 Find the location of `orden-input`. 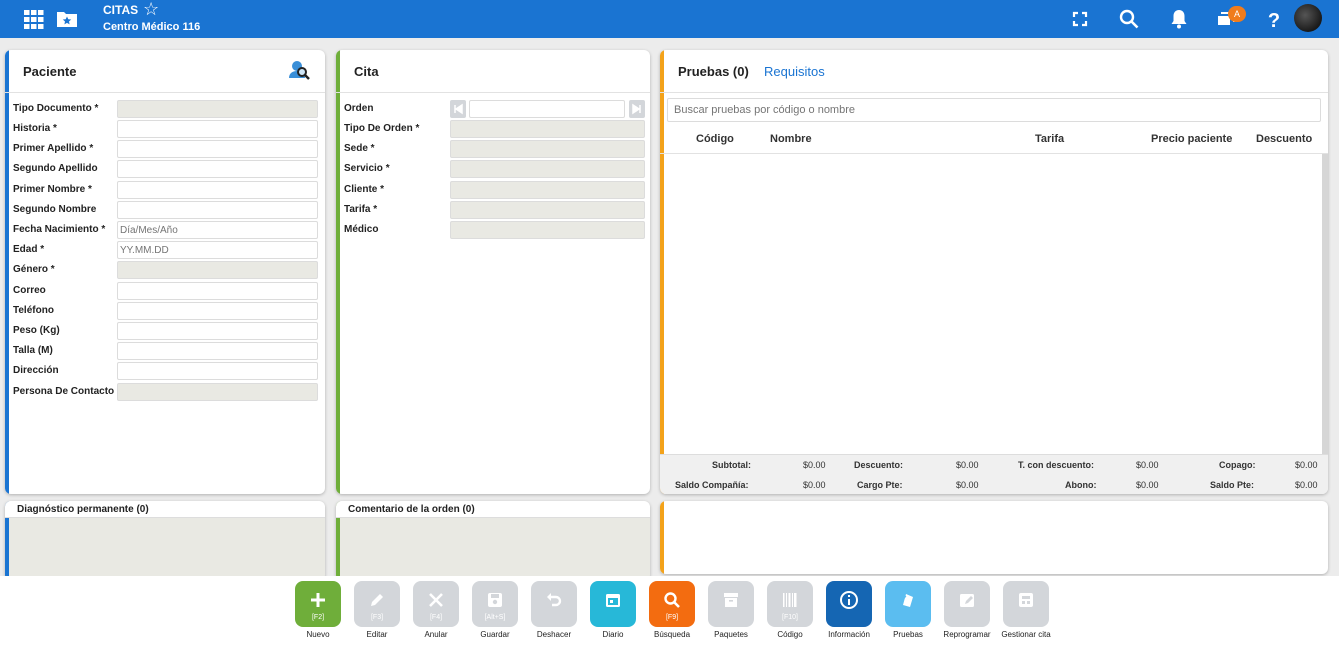

orden-input is located at coordinates (547, 109).